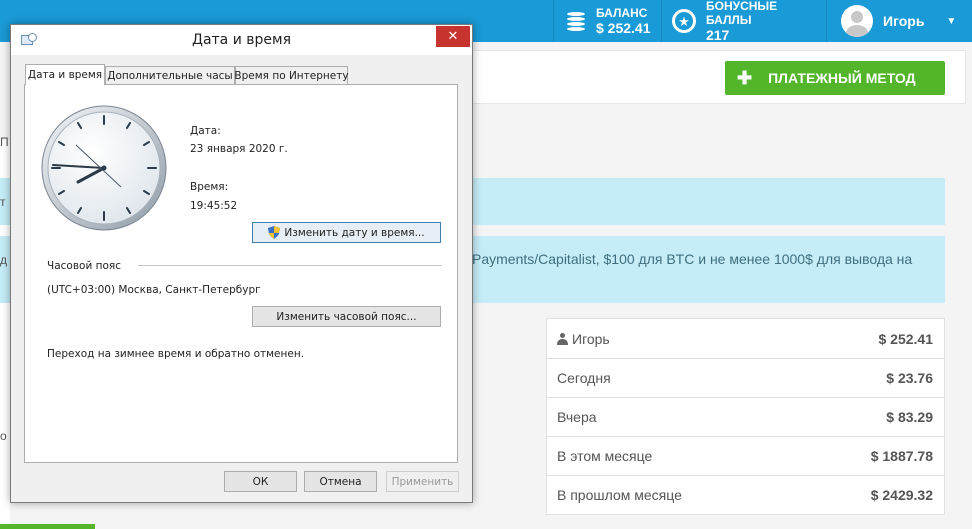  Describe the element at coordinates (47, 526) in the screenshot. I see `green-accent-bar` at that location.